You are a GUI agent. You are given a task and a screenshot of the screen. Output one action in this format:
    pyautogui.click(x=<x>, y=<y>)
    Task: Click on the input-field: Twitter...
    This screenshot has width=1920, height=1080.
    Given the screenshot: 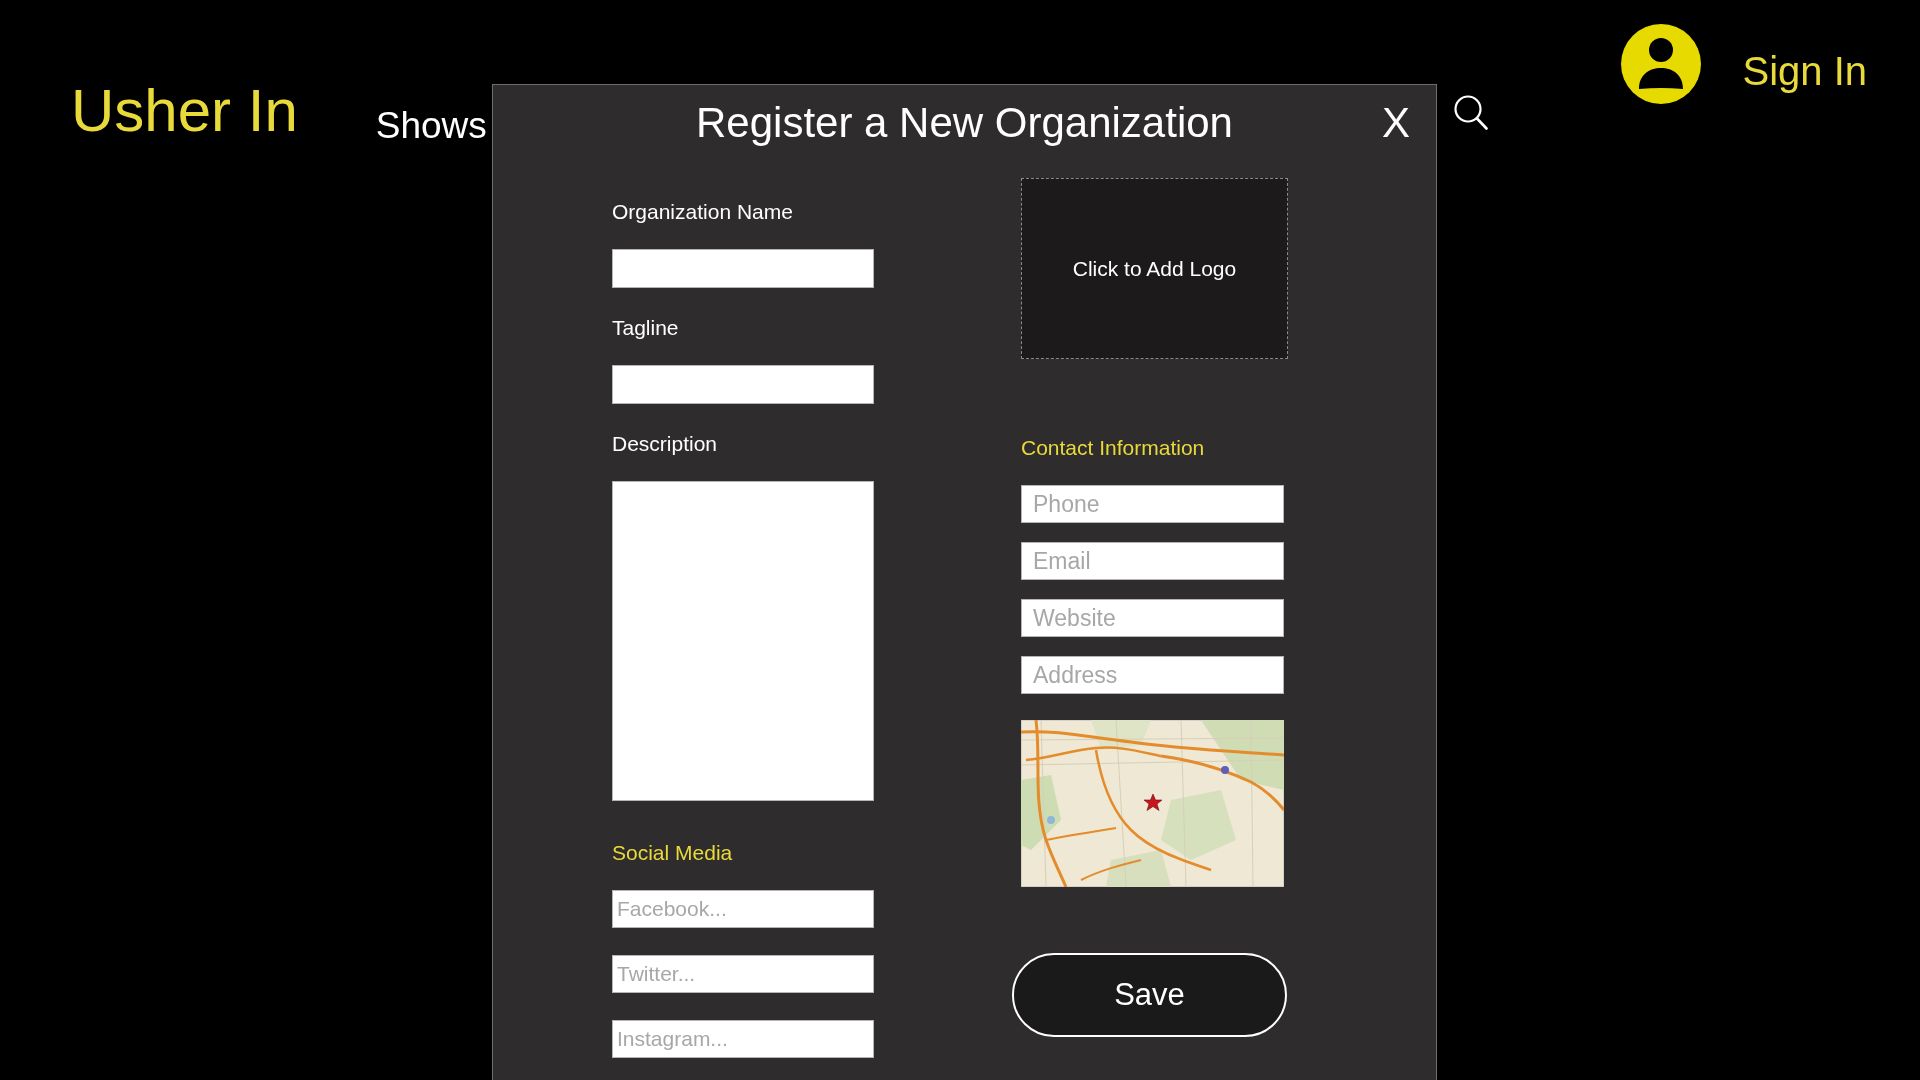 What is the action you would take?
    pyautogui.click(x=743, y=974)
    